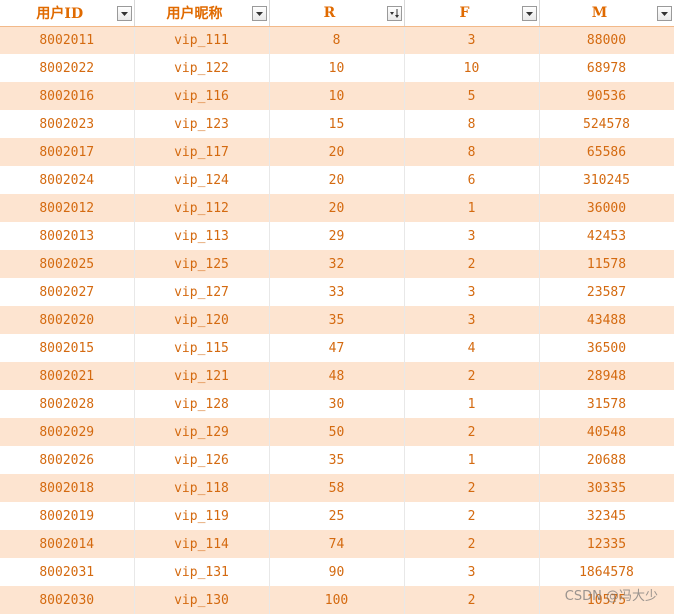  Describe the element at coordinates (472, 348) in the screenshot. I see `cell-f: 4` at that location.